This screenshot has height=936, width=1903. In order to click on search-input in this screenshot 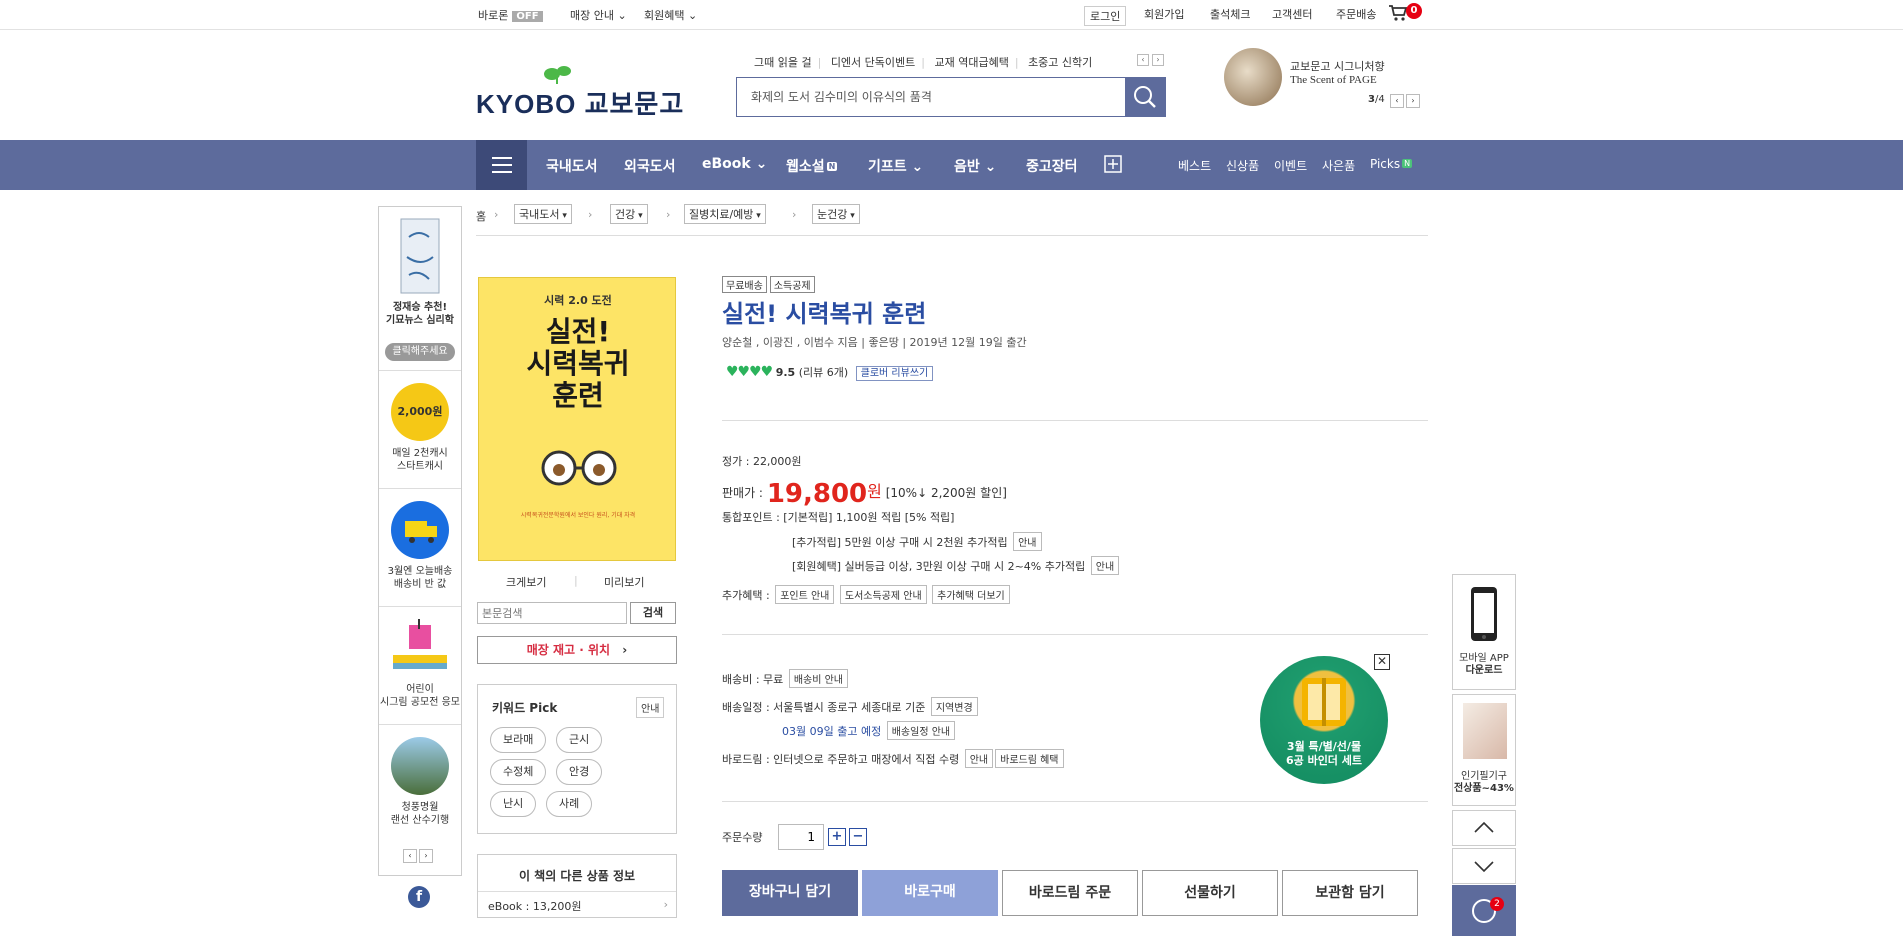, I will do `click(932, 97)`.